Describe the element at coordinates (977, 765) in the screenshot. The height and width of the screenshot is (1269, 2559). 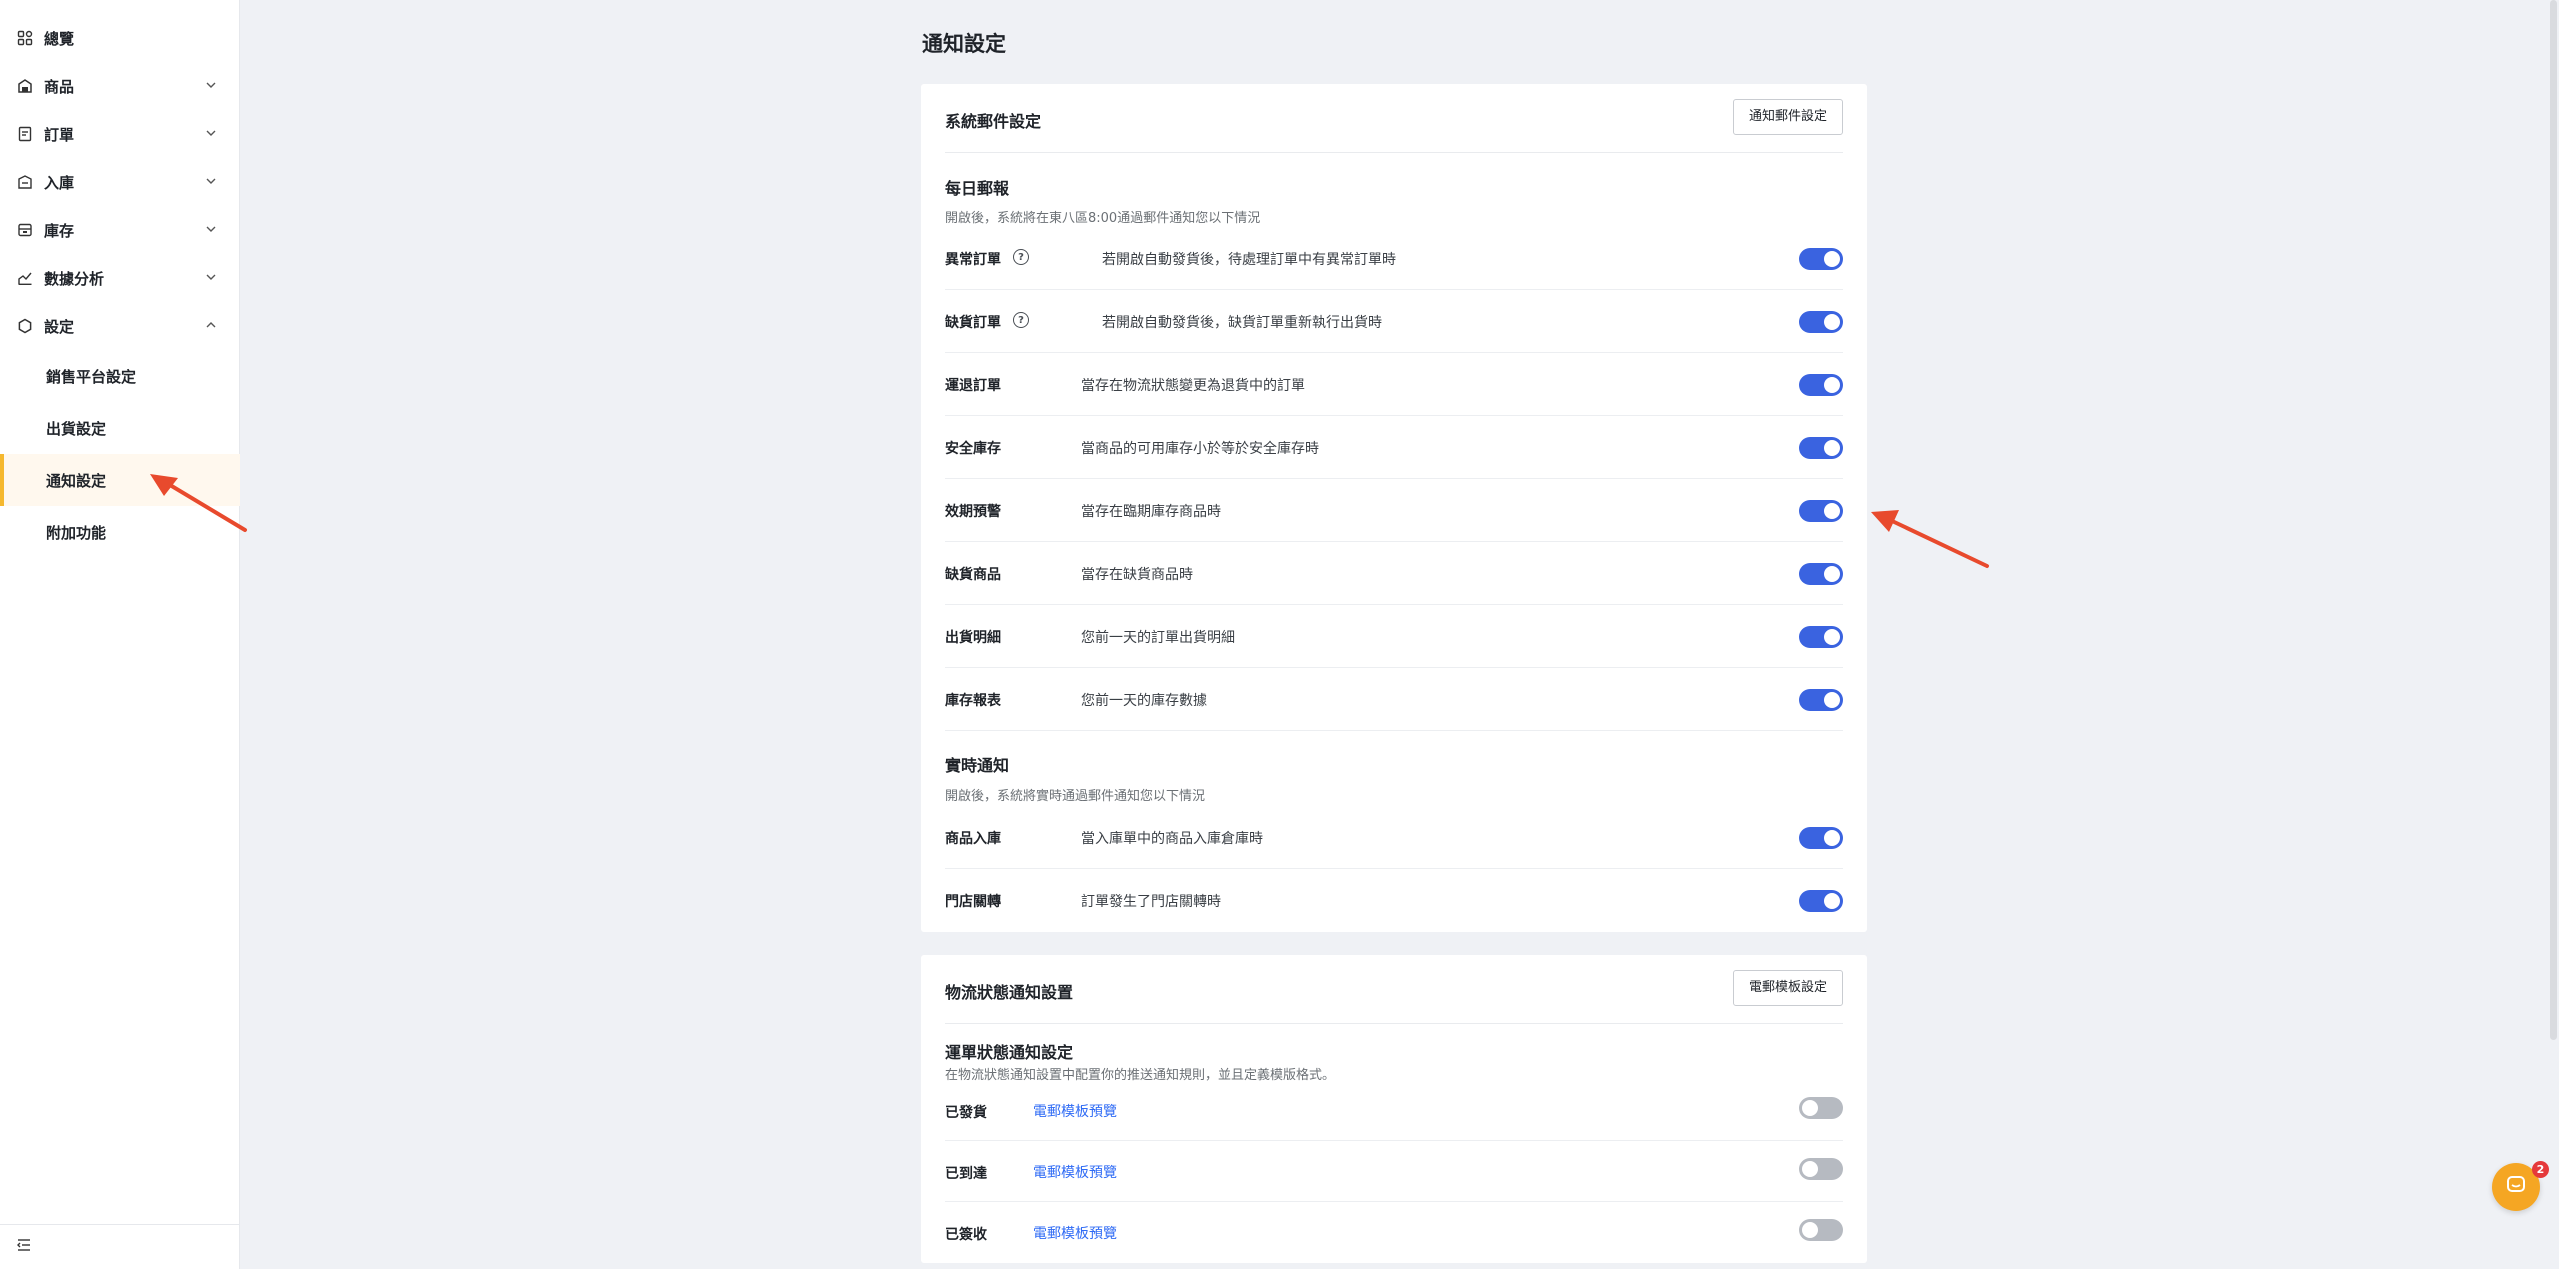
I see `realtime-notice-title: 實時通知` at that location.